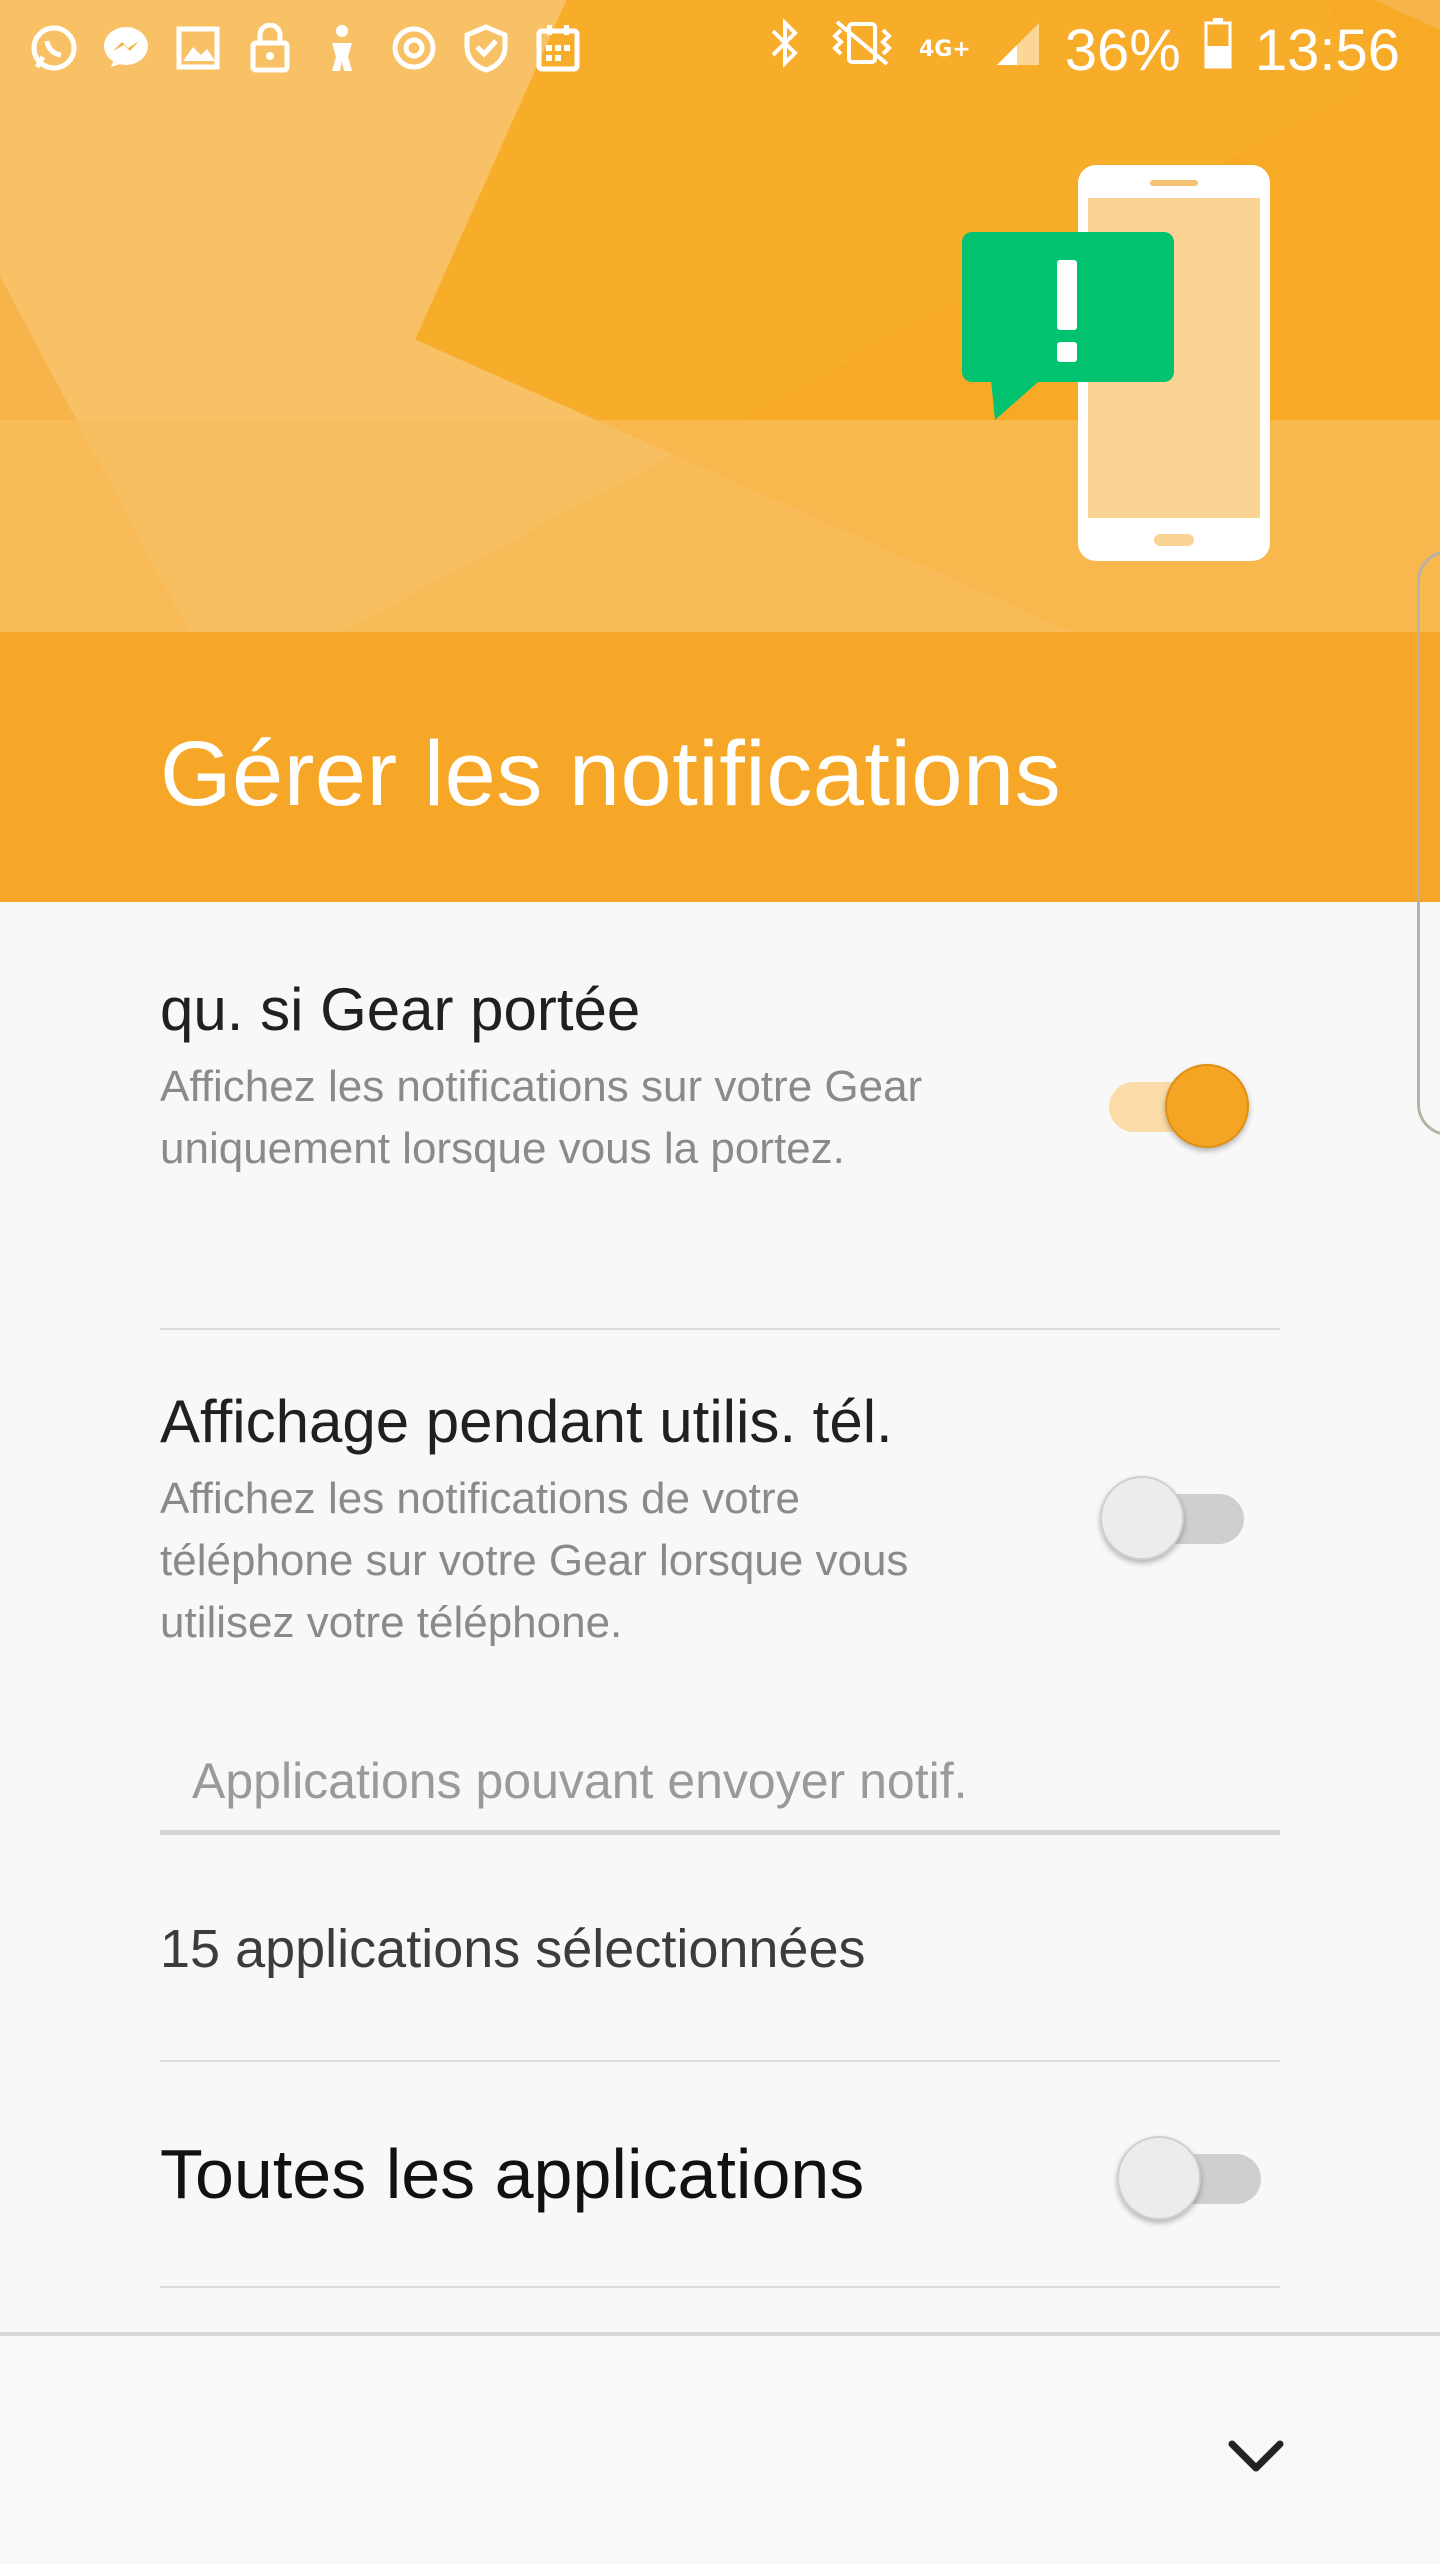 The height and width of the screenshot is (2564, 1440). What do you see at coordinates (1218, 50) in the screenshot?
I see `battery-icon` at bounding box center [1218, 50].